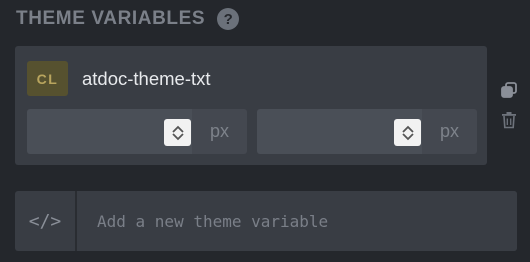 This screenshot has width=530, height=262. I want to click on code-icon: </>, so click(46, 221).